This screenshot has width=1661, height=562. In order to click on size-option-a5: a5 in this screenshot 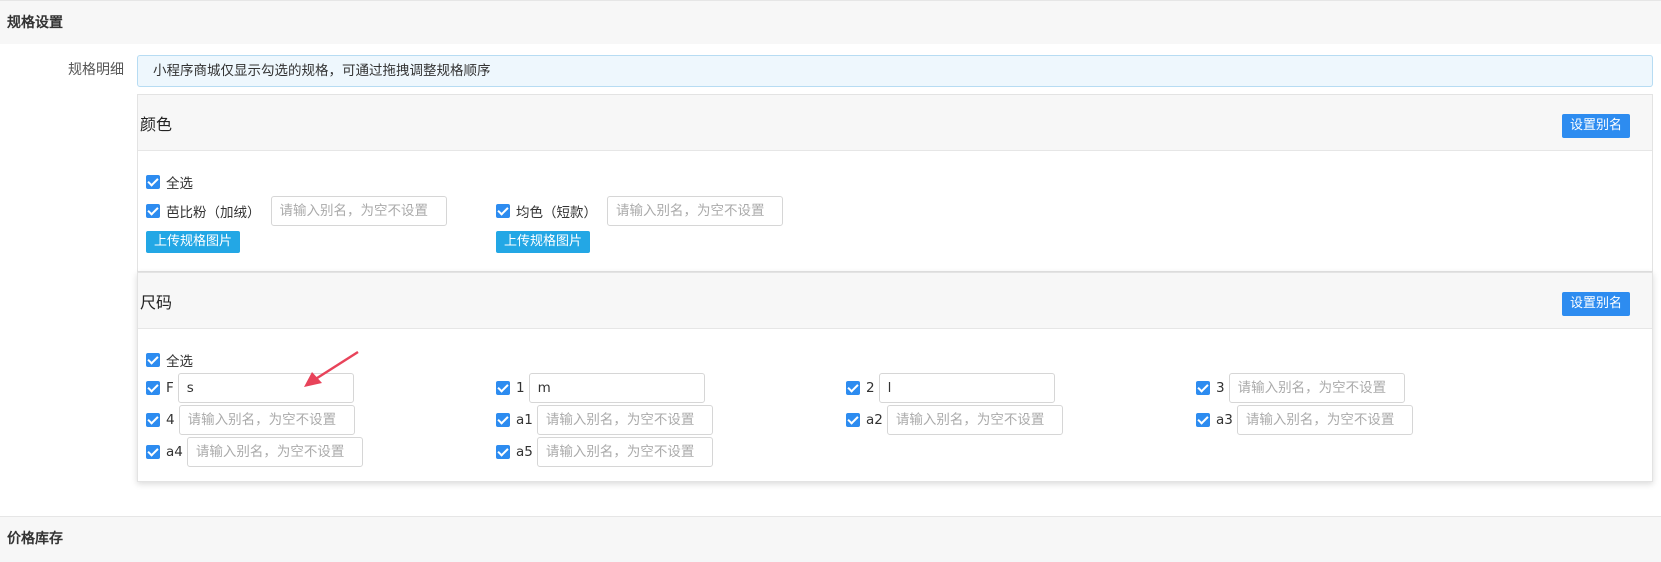, I will do `click(604, 452)`.